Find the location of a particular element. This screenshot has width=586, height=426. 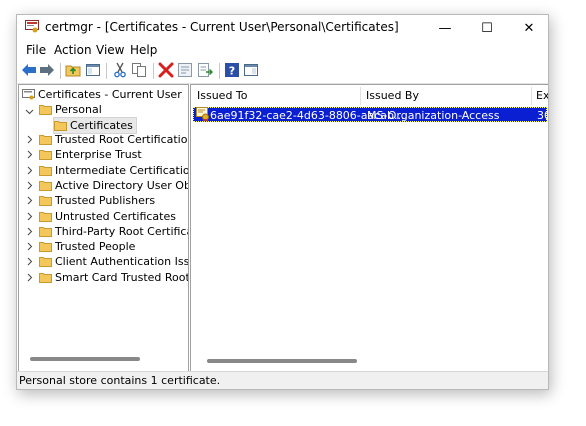

close-icon: ✕ is located at coordinates (529, 28).